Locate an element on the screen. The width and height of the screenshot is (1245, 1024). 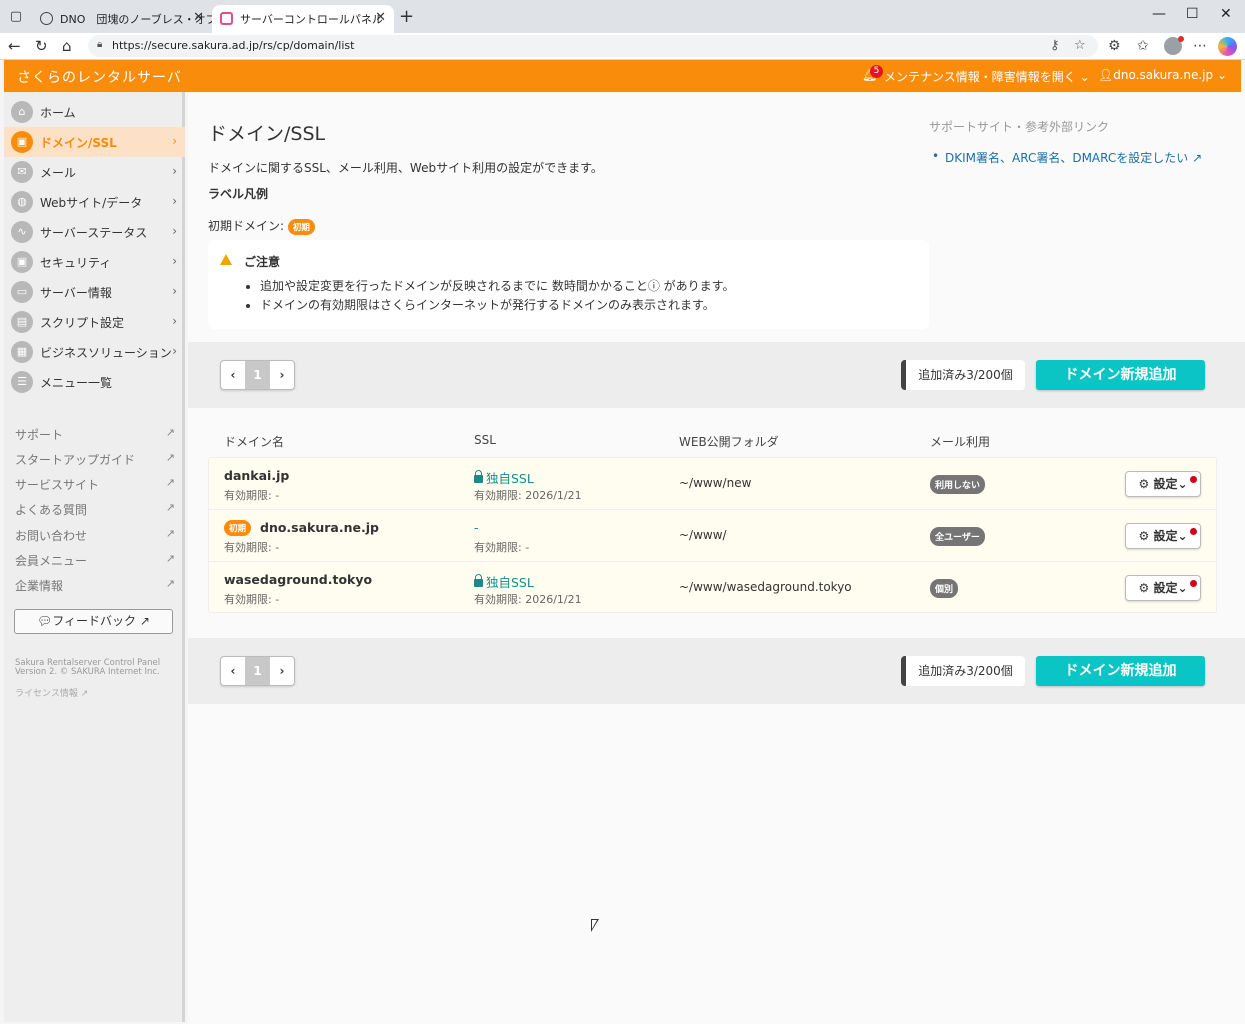
site-favicon-icon is located at coordinates (226, 18).